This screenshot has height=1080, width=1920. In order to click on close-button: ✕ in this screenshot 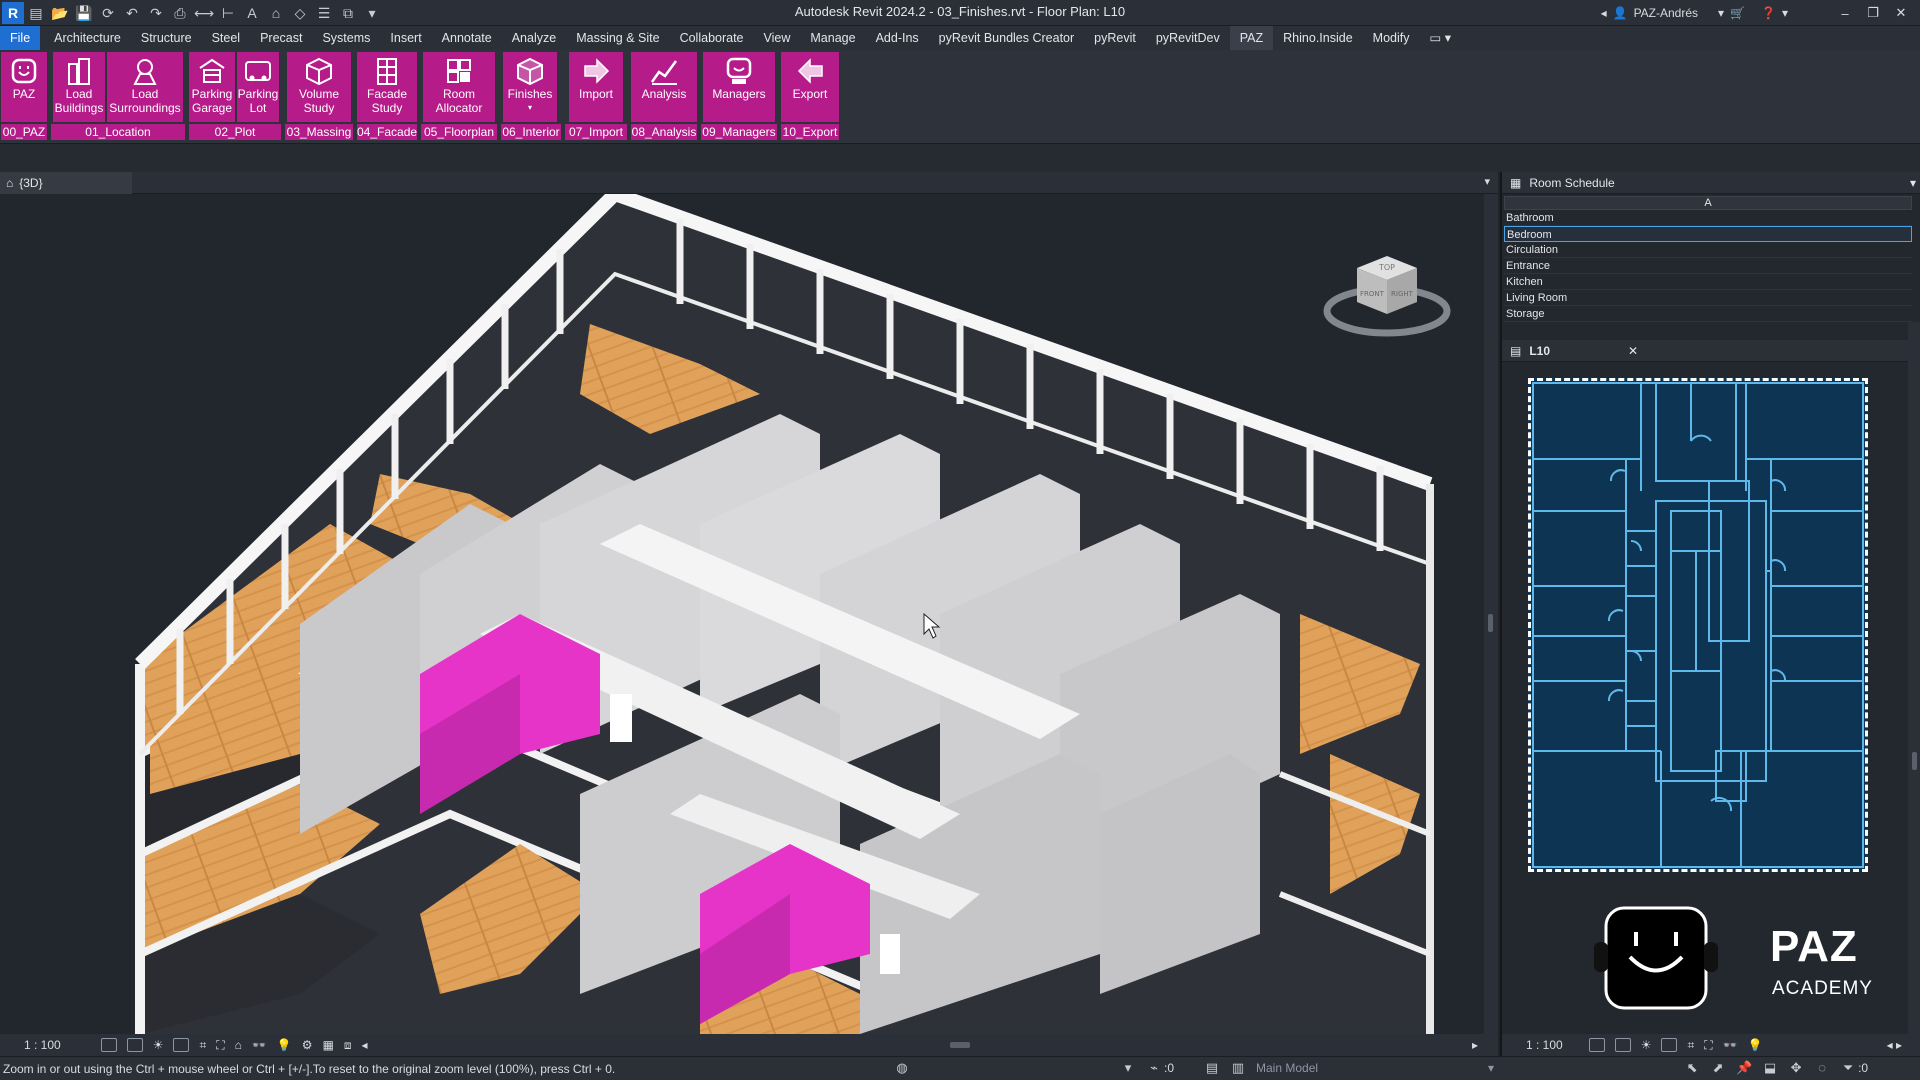, I will do `click(1901, 13)`.